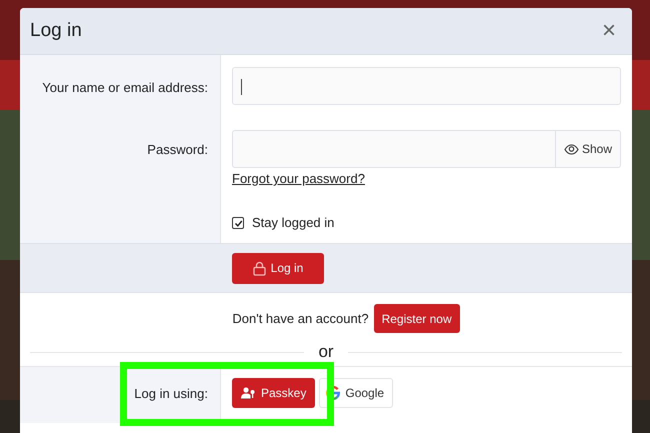 The width and height of the screenshot is (650, 433). I want to click on passkey-button: Passkey, so click(274, 393).